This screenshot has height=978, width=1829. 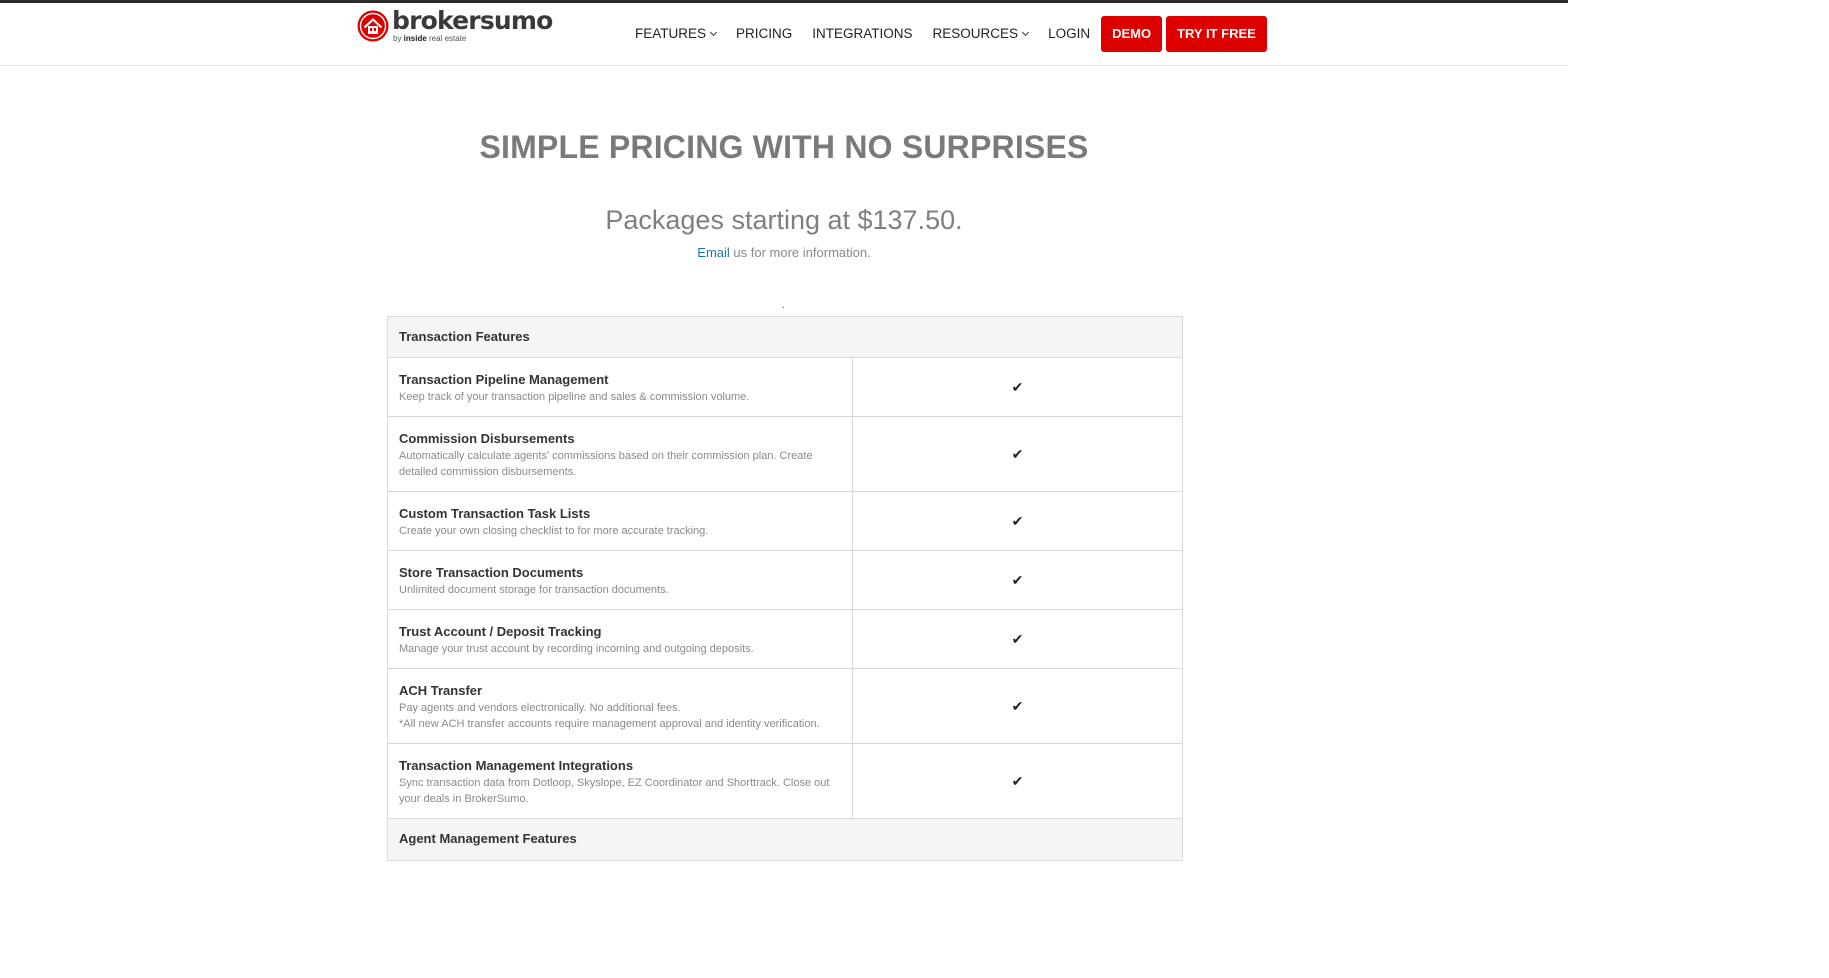 What do you see at coordinates (487, 438) in the screenshot?
I see `feature-title: Commission Disbursements` at bounding box center [487, 438].